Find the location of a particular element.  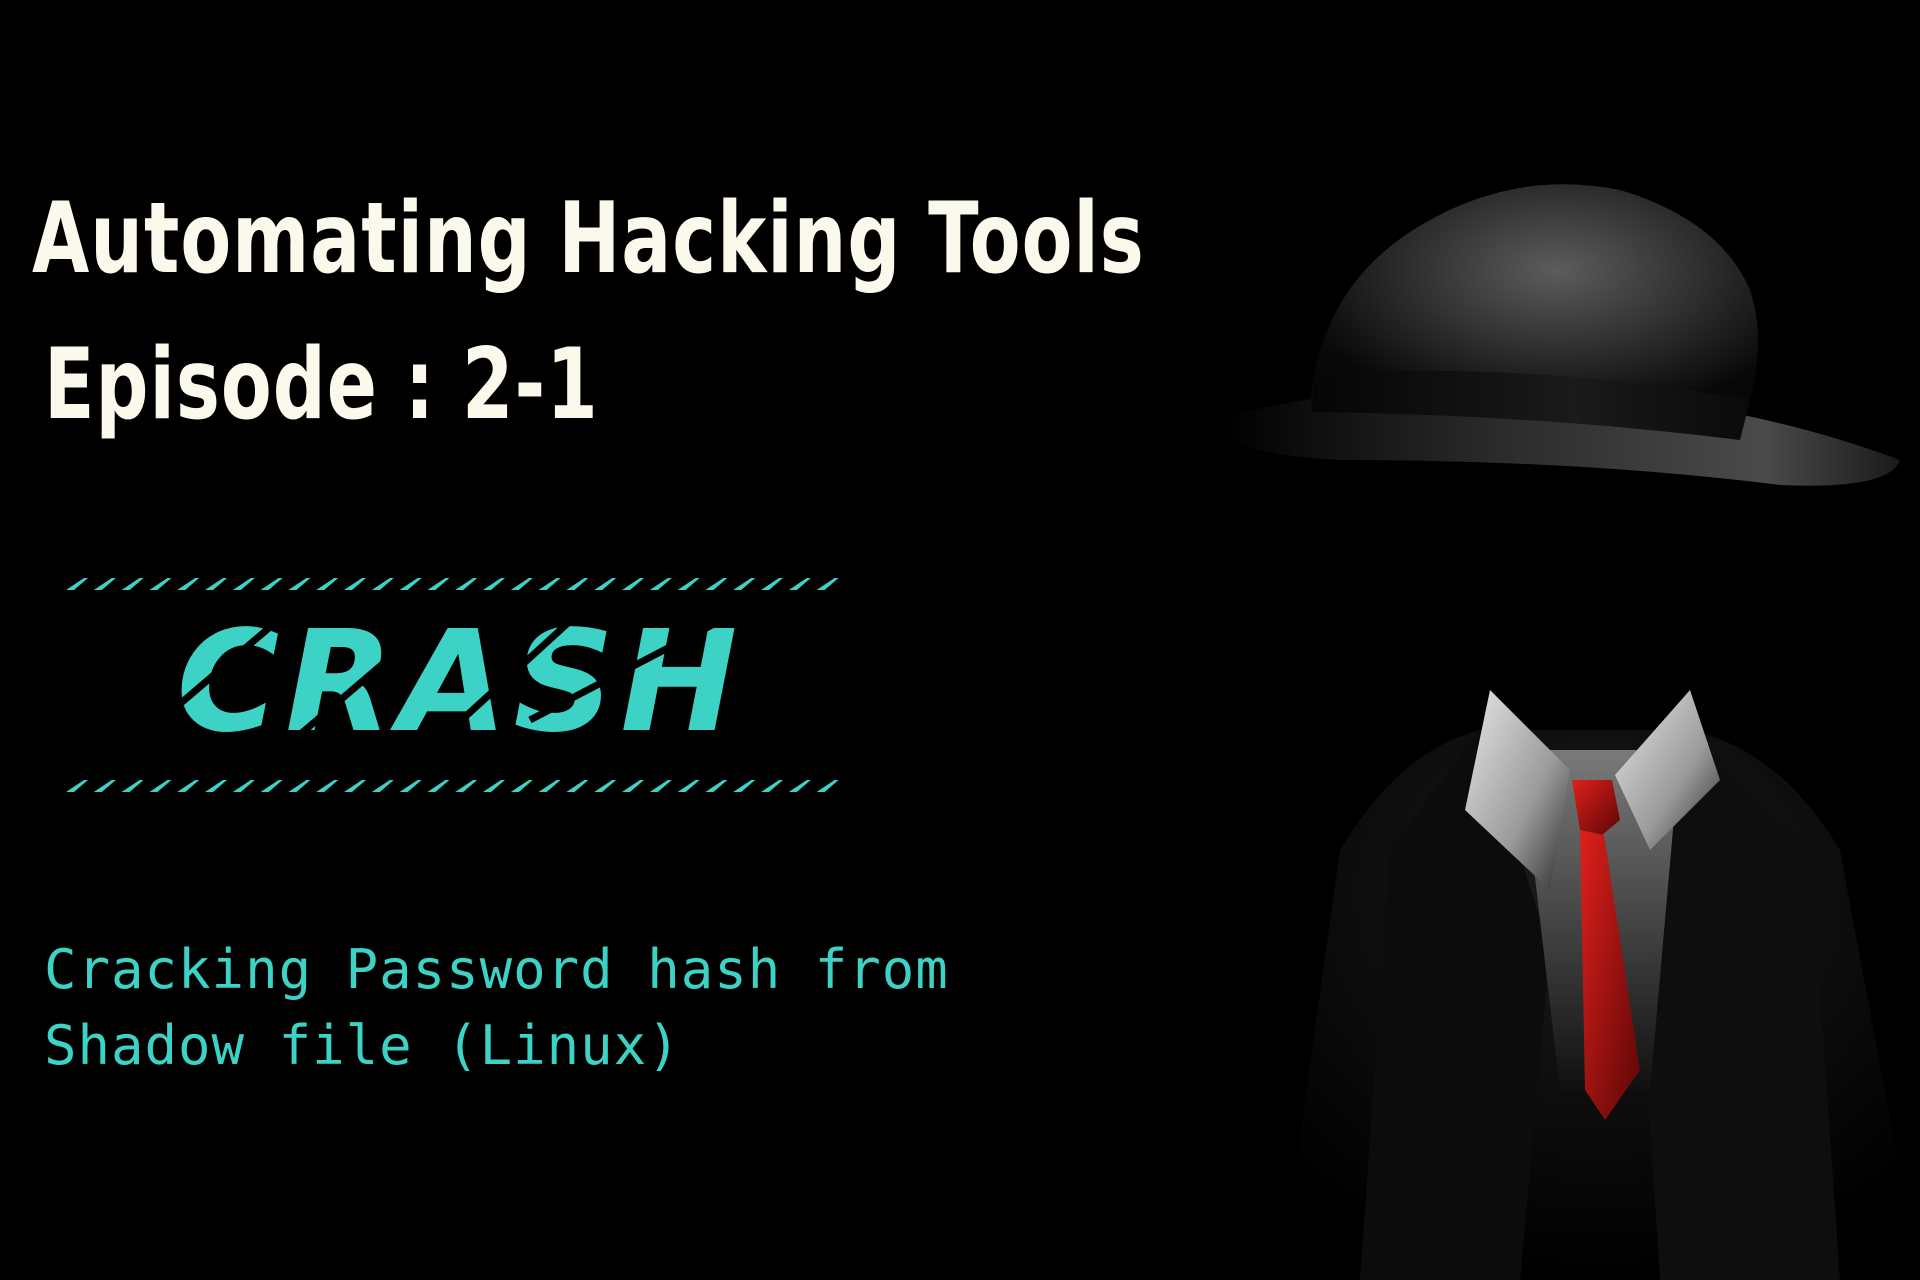

title-line-2: Episode : 2-1 is located at coordinates (321, 385).